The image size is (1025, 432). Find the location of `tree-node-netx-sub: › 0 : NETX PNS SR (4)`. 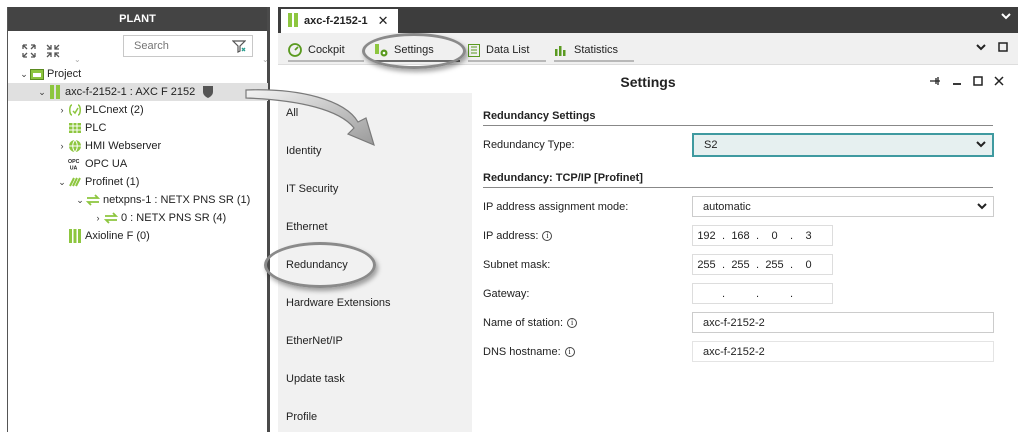

tree-node-netx-sub: › 0 : NETX PNS SR (4) is located at coordinates (159, 218).